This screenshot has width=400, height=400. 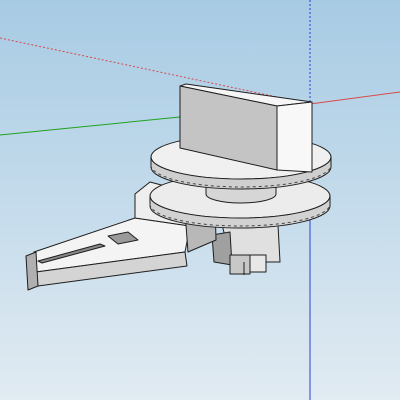 What do you see at coordinates (32, 271) in the screenshot?
I see `arm-end` at bounding box center [32, 271].